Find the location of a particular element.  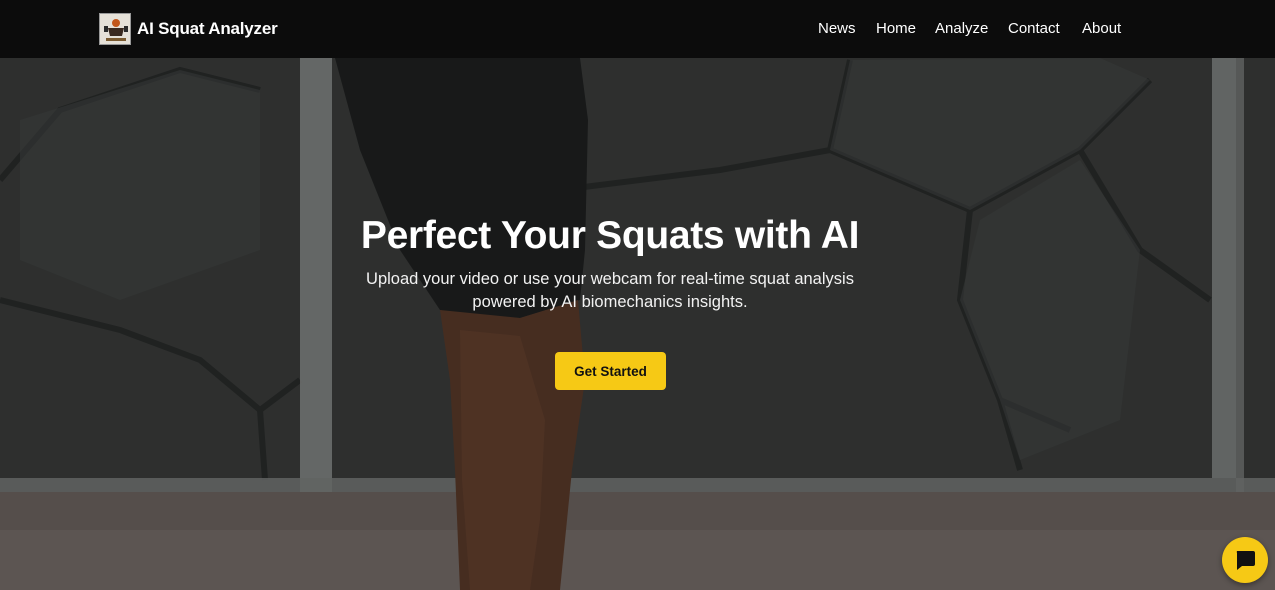

nav-link-news: News is located at coordinates (837, 28).